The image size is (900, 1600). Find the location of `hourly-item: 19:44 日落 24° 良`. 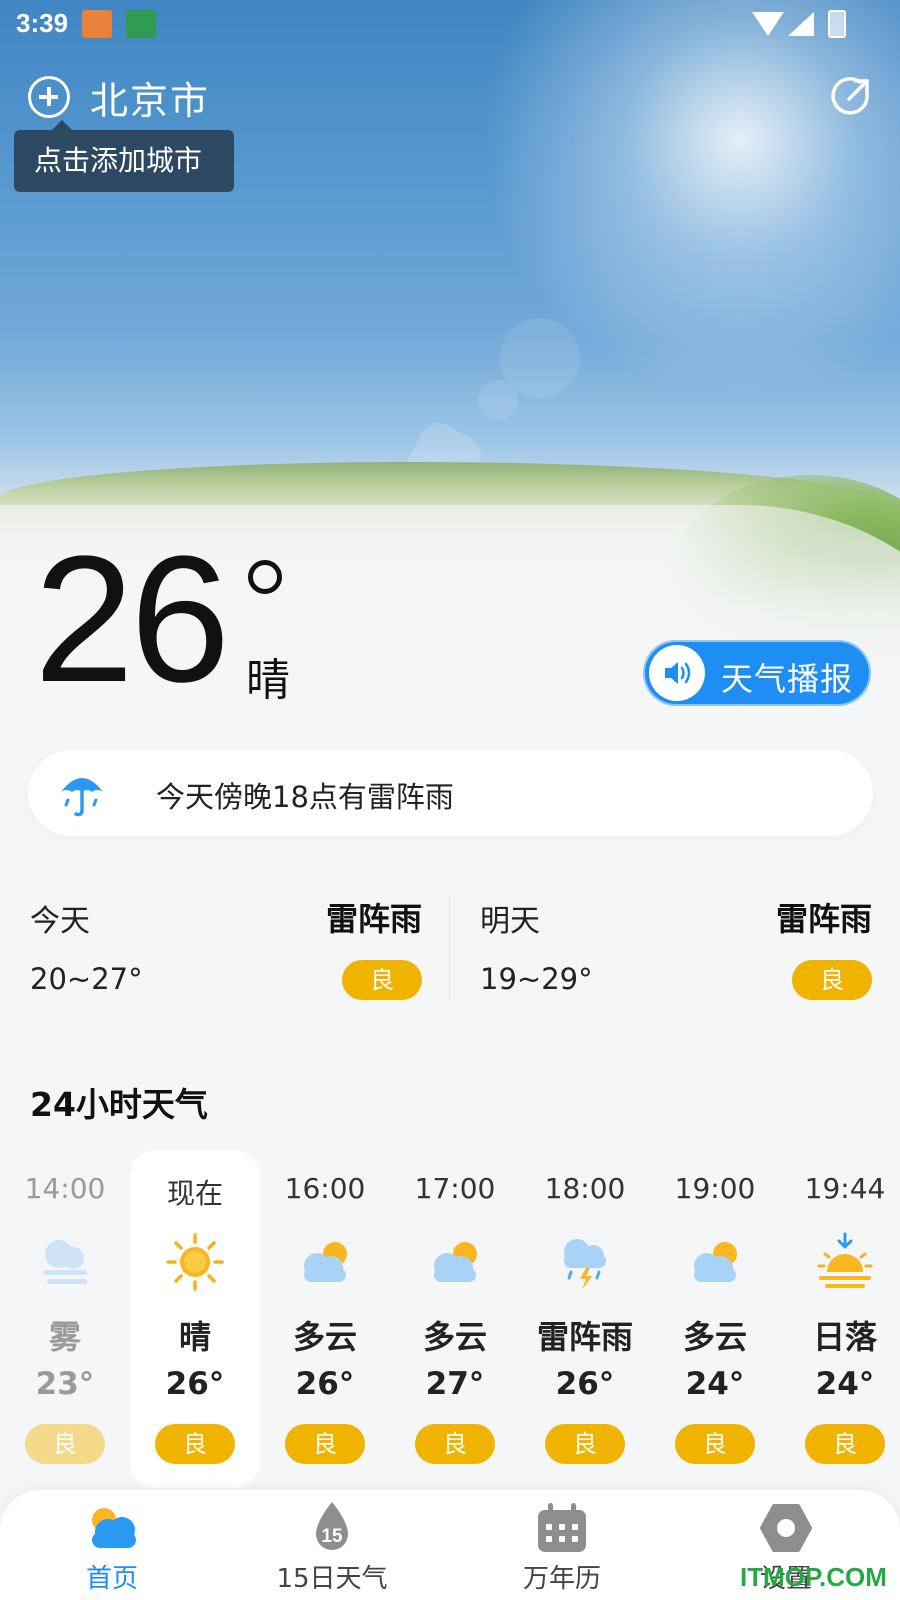

hourly-item: 19:44 日落 24° 良 is located at coordinates (840, 1319).